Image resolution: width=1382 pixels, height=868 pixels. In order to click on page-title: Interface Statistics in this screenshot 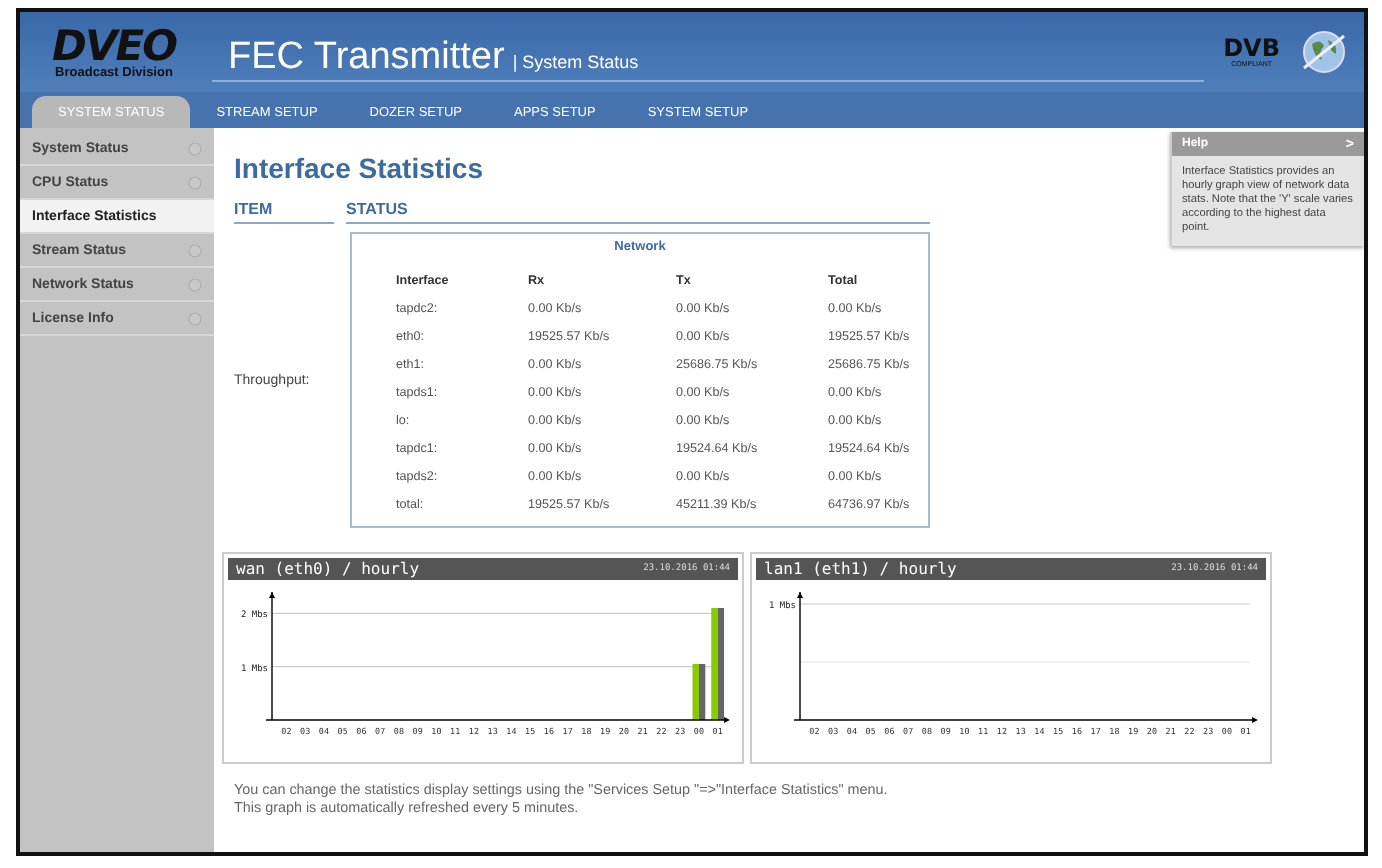, I will do `click(359, 168)`.